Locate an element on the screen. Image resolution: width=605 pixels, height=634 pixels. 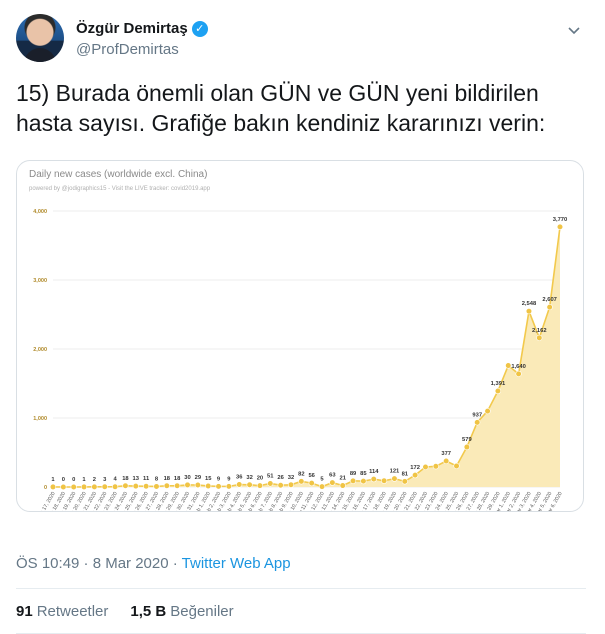
tweet-meta: ÖS 10:49 · 8 Mar 2020 · Twitter Web App is located at coordinates (153, 563).